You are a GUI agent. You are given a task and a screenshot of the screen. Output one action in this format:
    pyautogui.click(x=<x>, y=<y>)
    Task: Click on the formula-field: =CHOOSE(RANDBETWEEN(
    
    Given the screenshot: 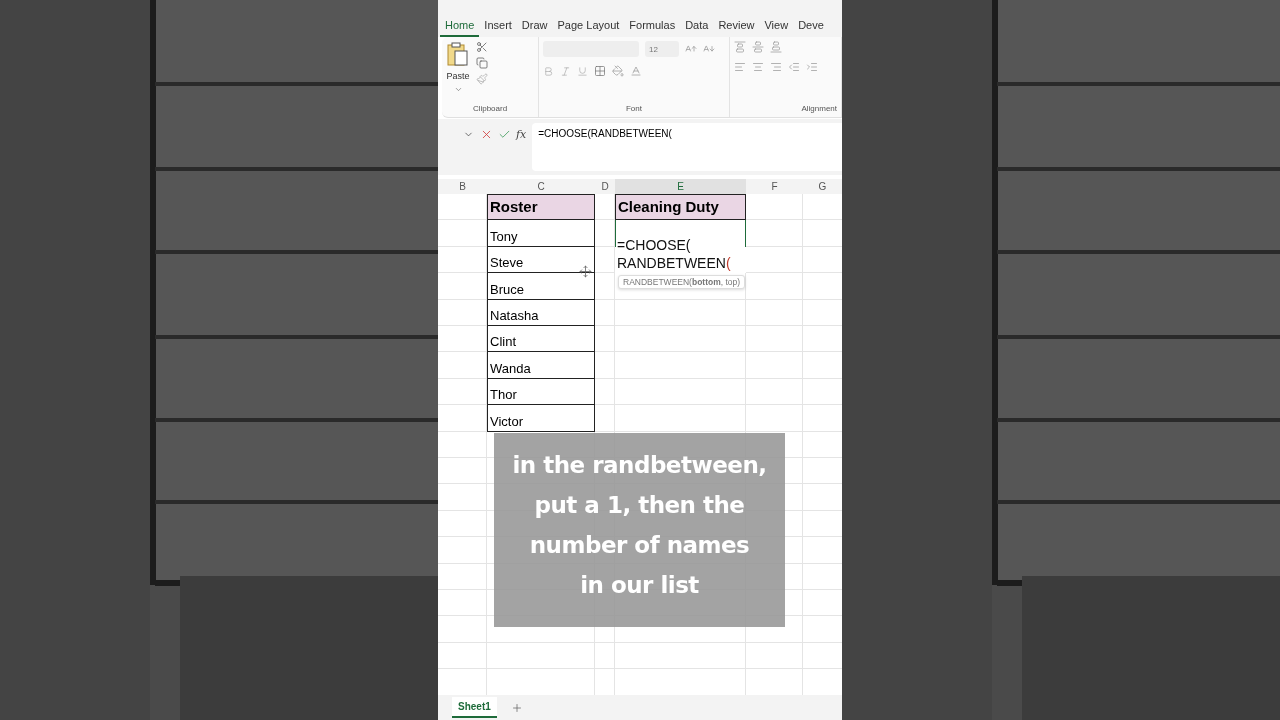 What is the action you would take?
    pyautogui.click(x=687, y=147)
    